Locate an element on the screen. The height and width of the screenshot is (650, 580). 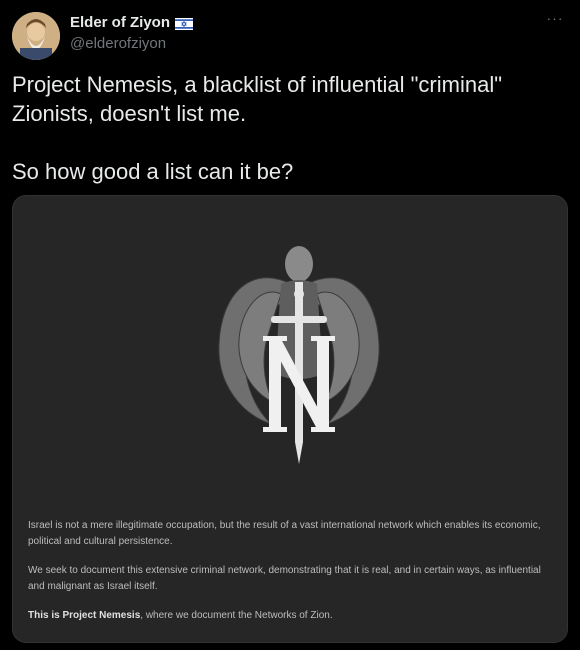
display-name: Elder of Ziyon is located at coordinates (120, 22).